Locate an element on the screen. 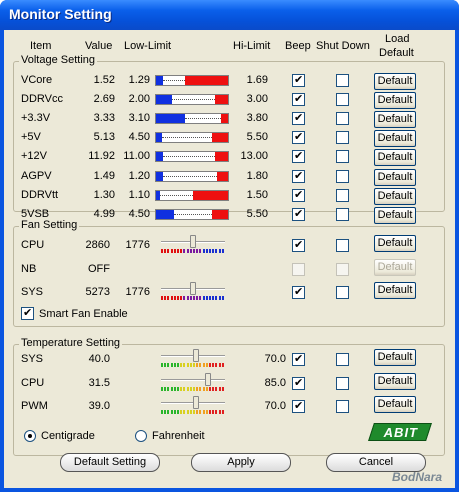 The width and height of the screenshot is (459, 492). voltage-low-limit: 4.50 is located at coordinates (139, 213).